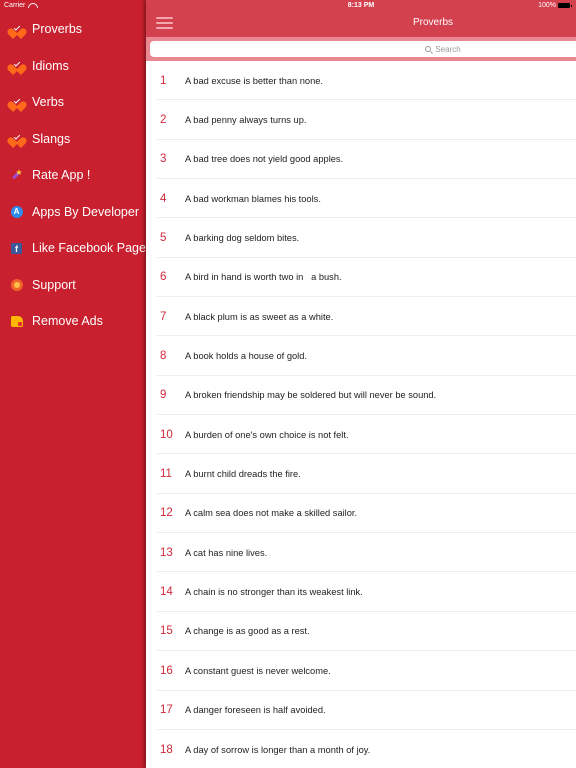 The image size is (576, 768). Describe the element at coordinates (361, 18) in the screenshot. I see `navigation-bar: 8:13 PM 100% Proverbs` at that location.